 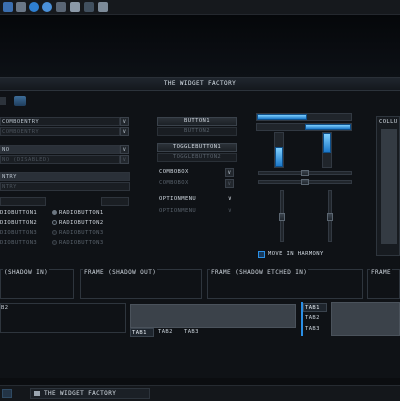 What do you see at coordinates (365, 319) in the screenshot?
I see `side-tab-page` at bounding box center [365, 319].